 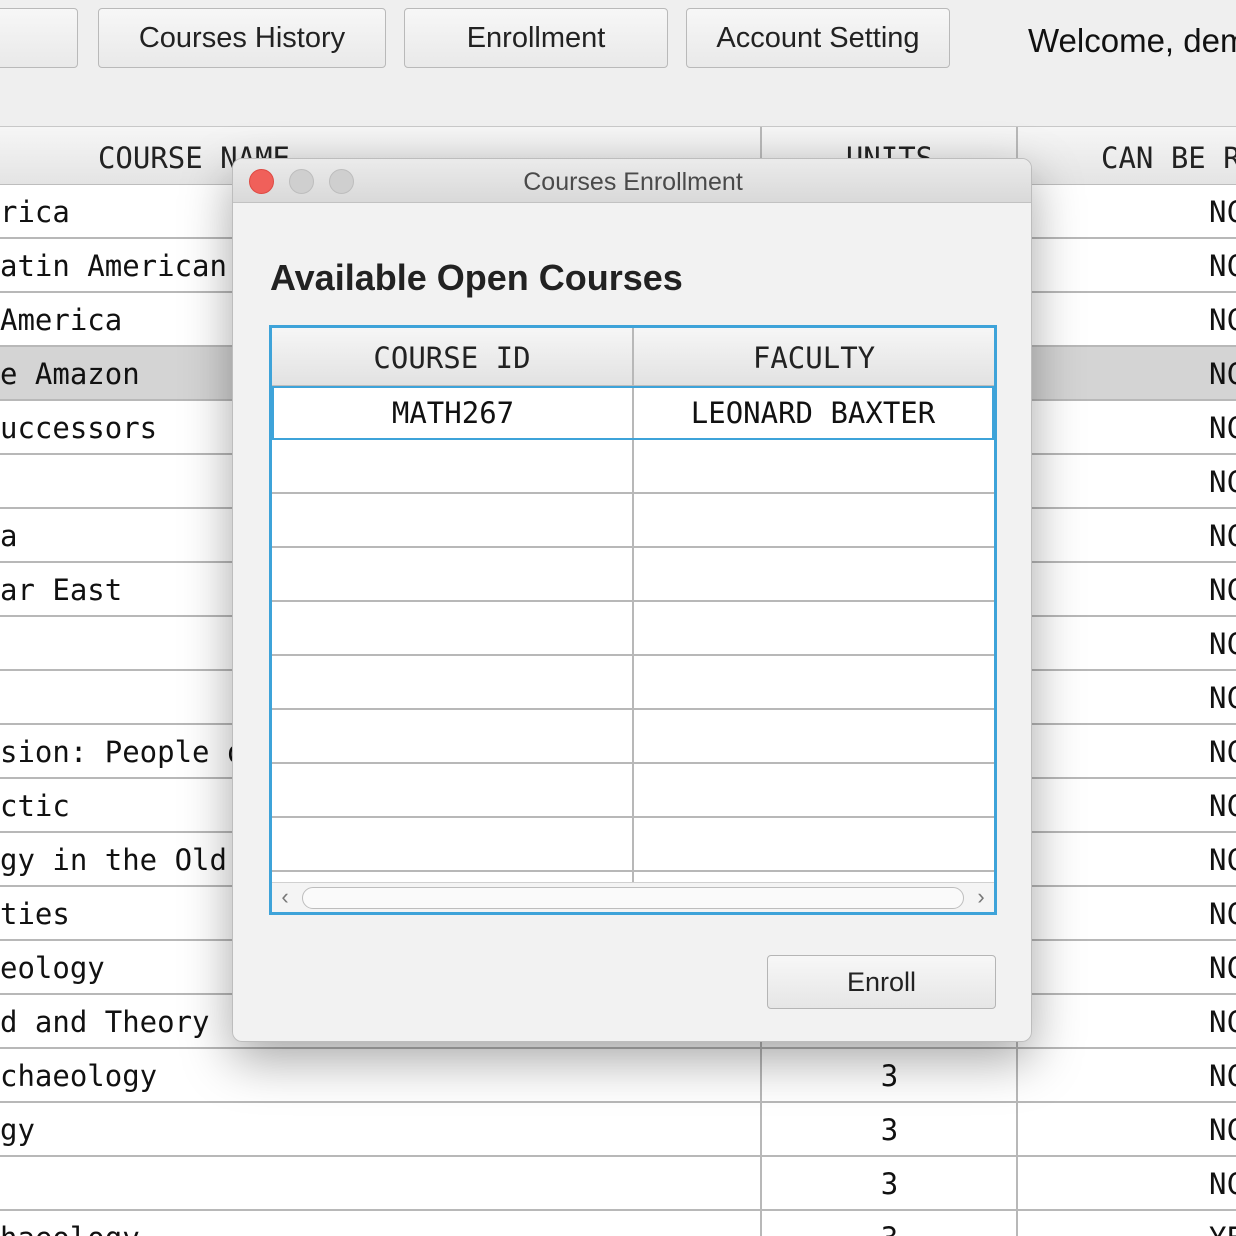 I want to click on scroll-left-icon: ‹, so click(x=285, y=897).